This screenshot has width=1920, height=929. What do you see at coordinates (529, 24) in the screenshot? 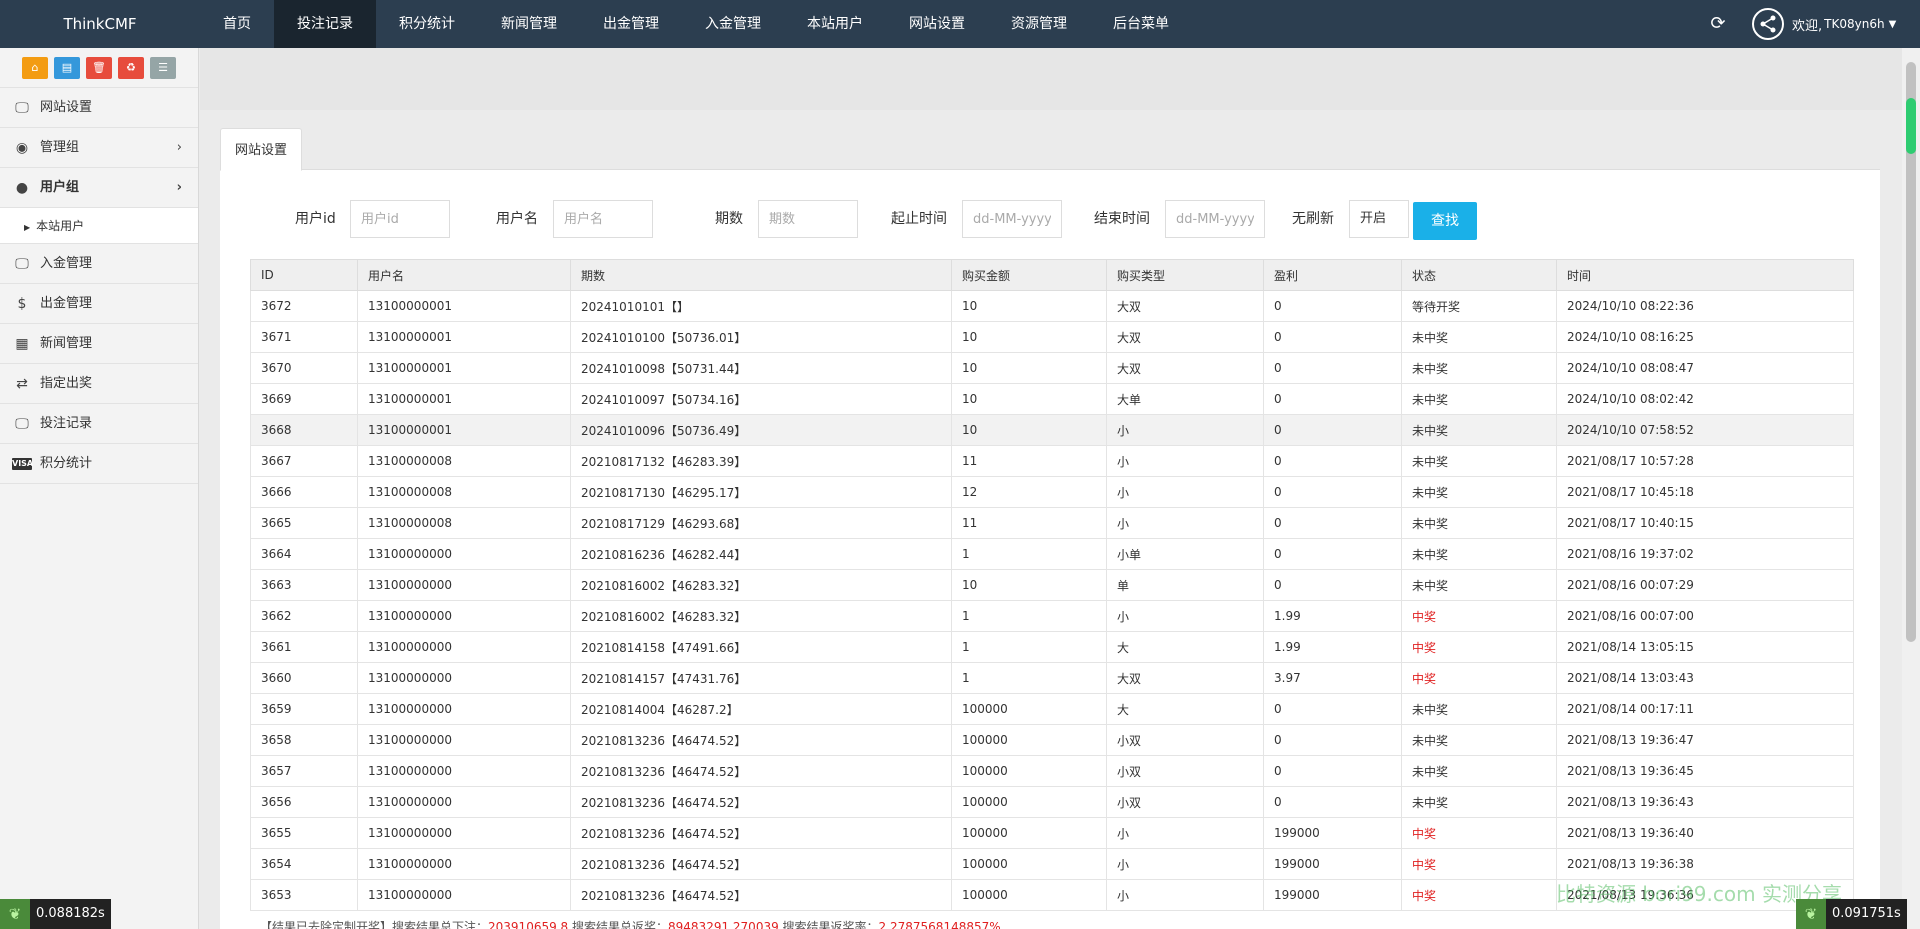
I see `nav-news: 新闻管理` at bounding box center [529, 24].